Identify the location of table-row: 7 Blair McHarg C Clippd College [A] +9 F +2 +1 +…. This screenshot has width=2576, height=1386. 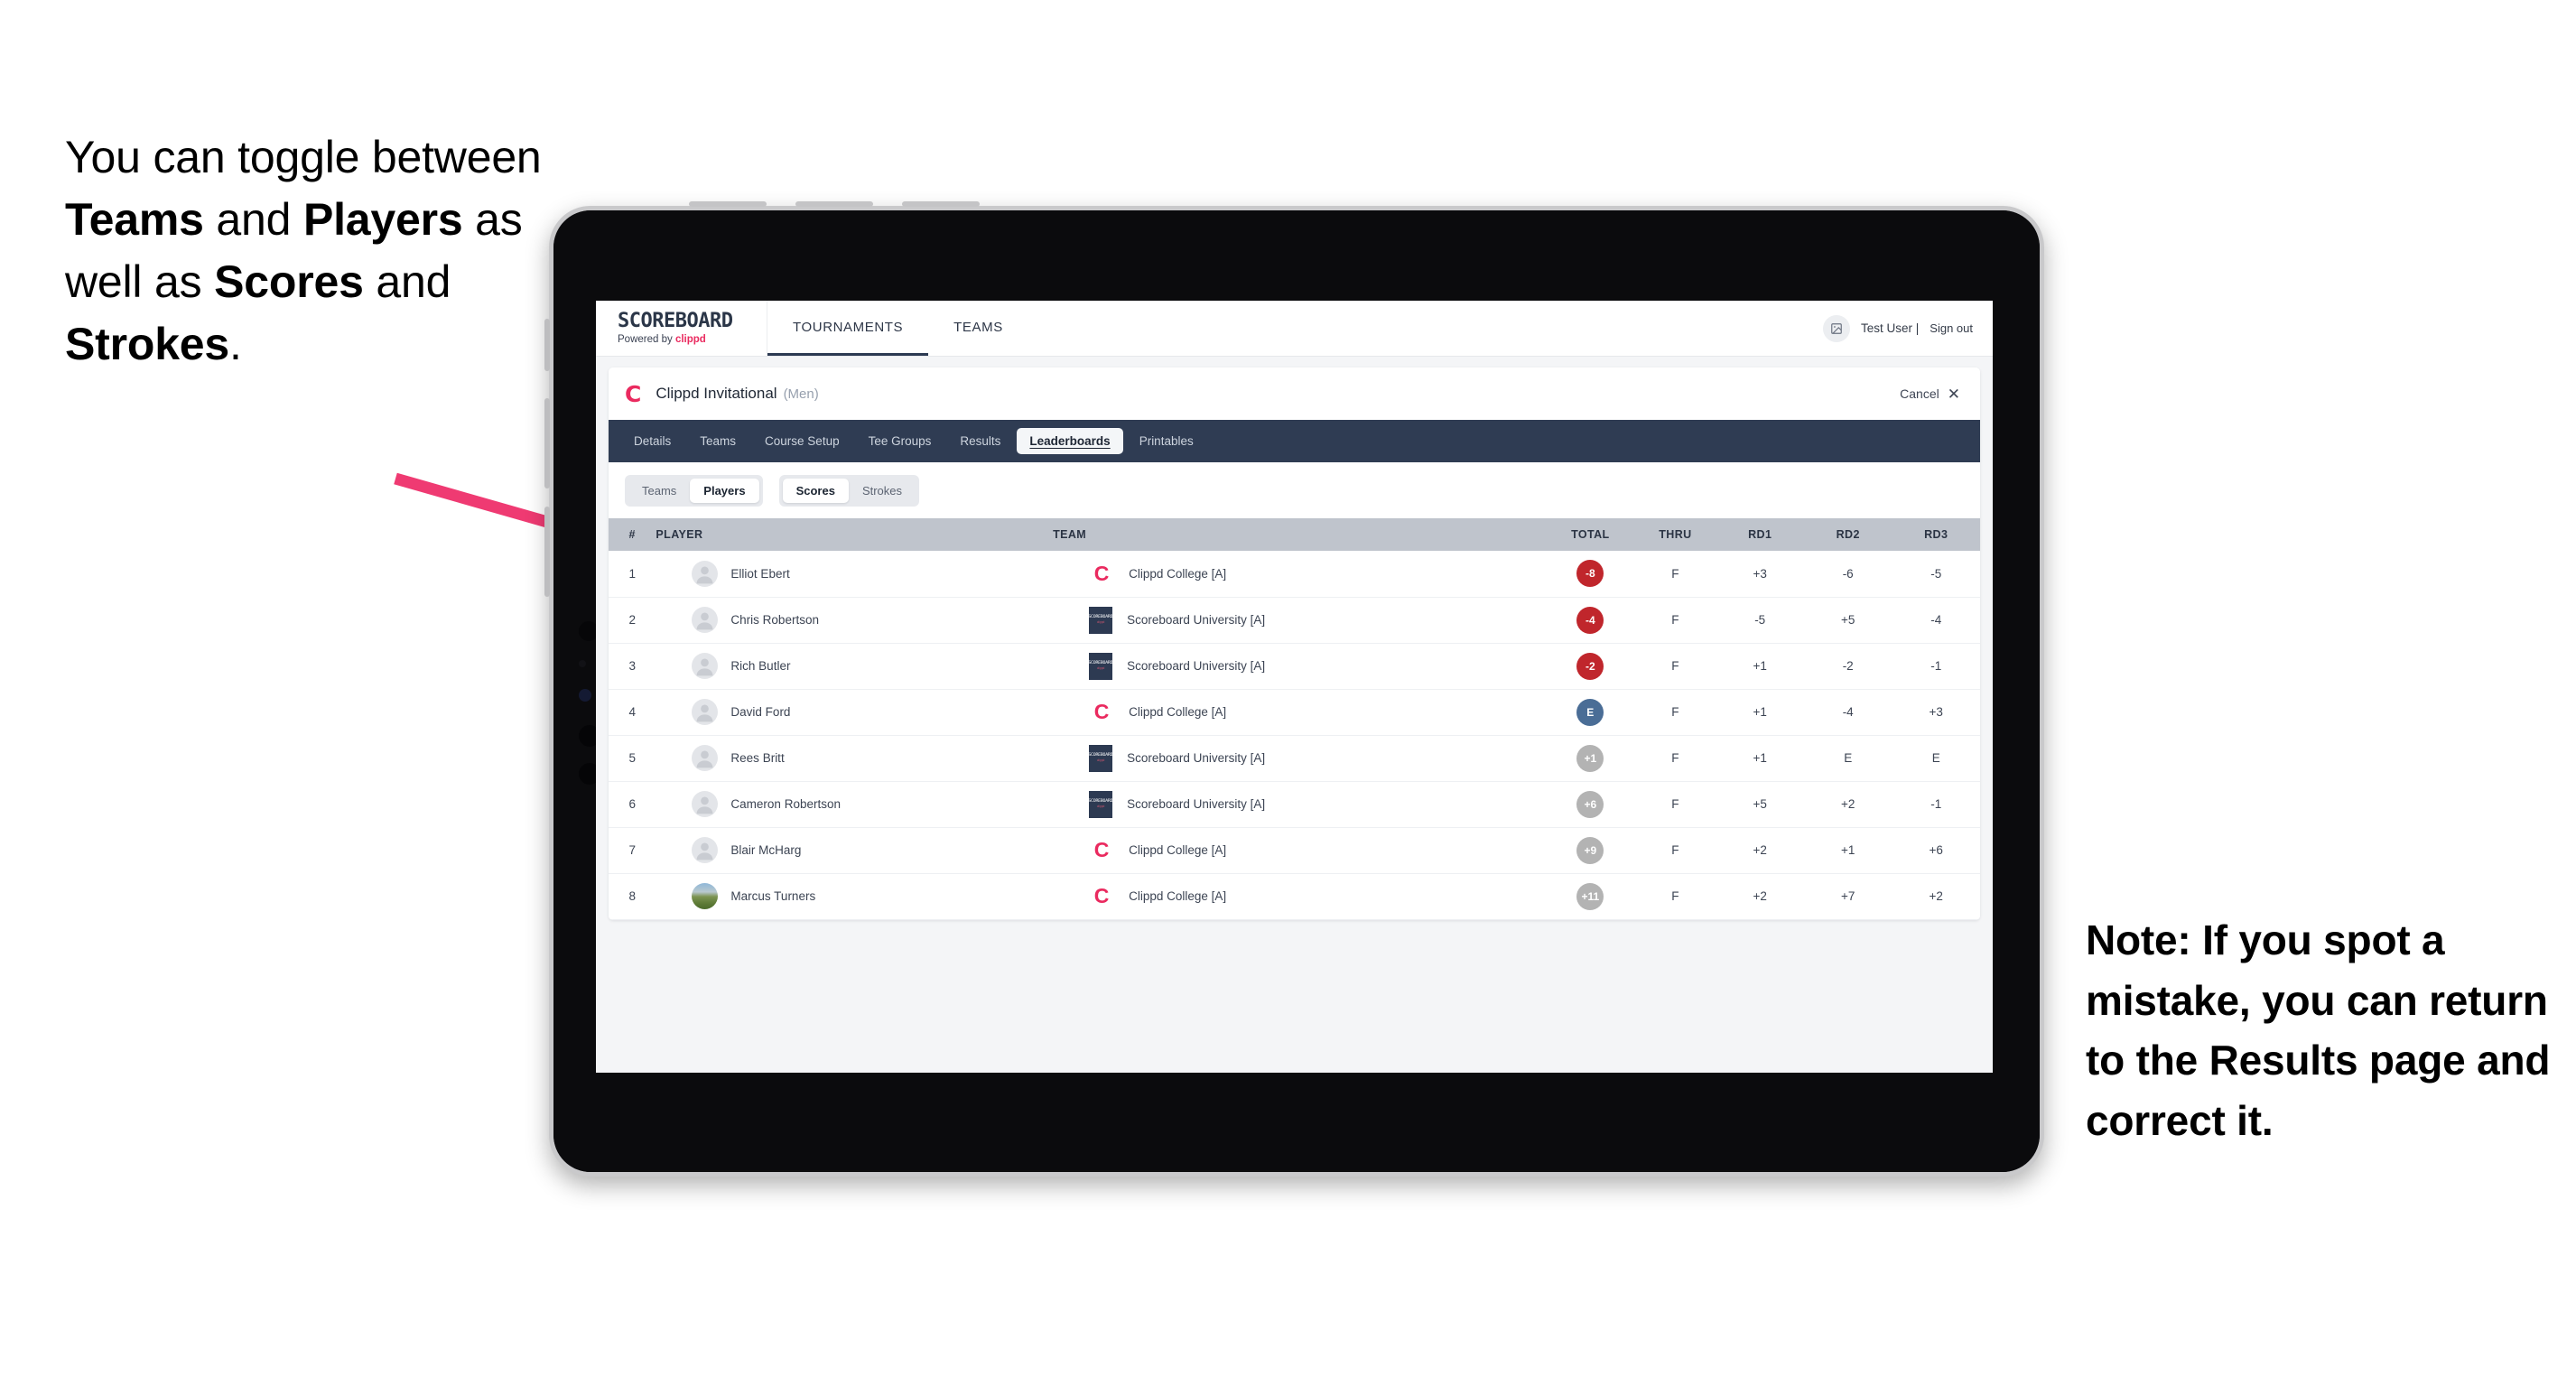
(1294, 851).